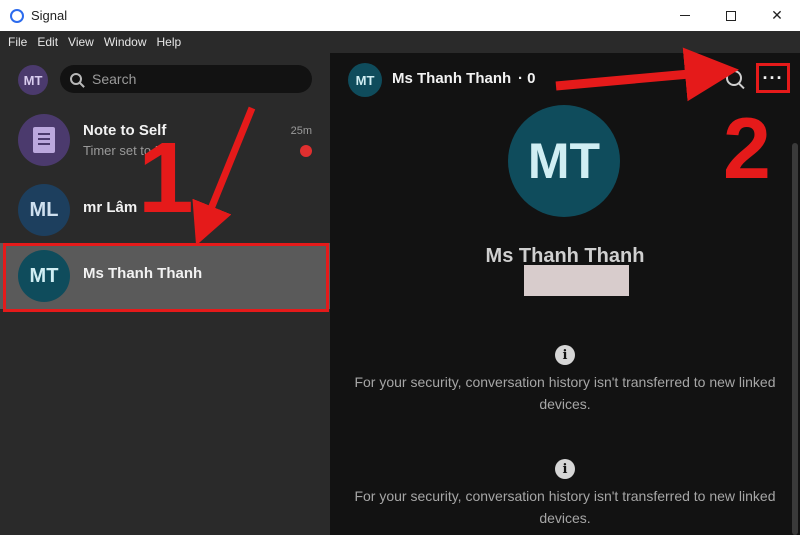 The height and width of the screenshot is (535, 800). What do you see at coordinates (400, 15) in the screenshot?
I see `title-bar: Signal ✕` at bounding box center [400, 15].